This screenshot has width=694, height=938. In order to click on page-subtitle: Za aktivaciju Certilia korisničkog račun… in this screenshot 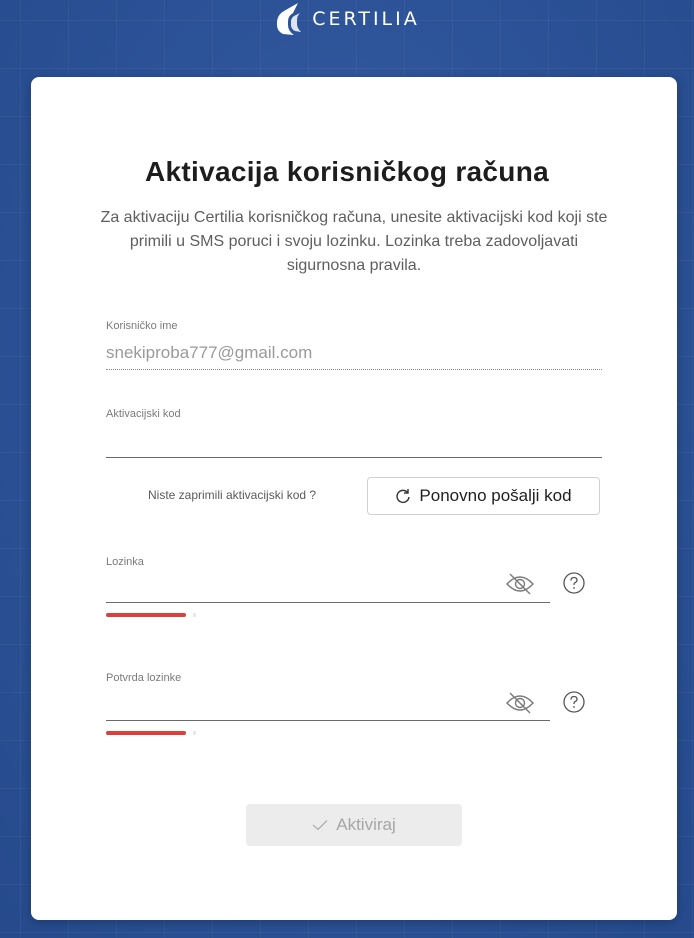, I will do `click(354, 241)`.